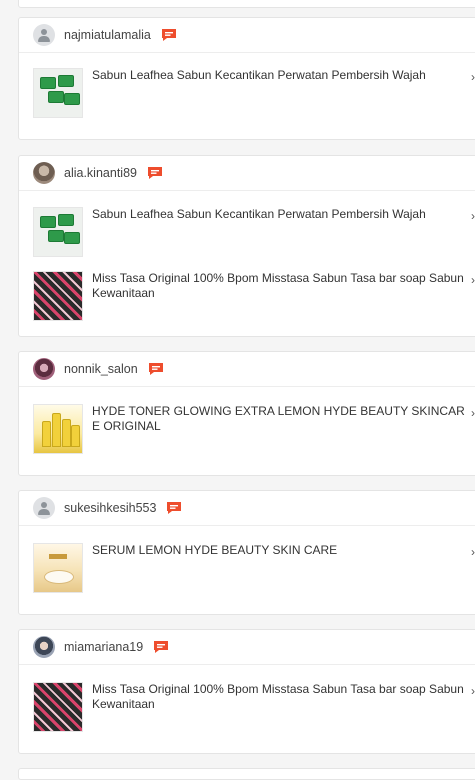 The image size is (475, 780). Describe the element at coordinates (110, 508) in the screenshot. I see `username: sukesihkesih553` at that location.